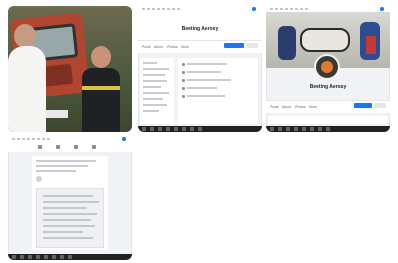 This screenshot has width=398, height=263. I want to click on firefighter-head, so click(101, 57).